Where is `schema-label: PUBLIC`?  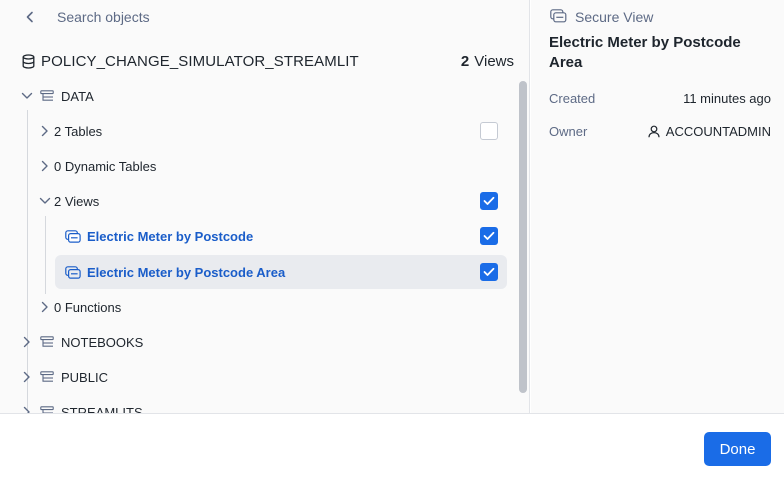
schema-label: PUBLIC is located at coordinates (84, 377).